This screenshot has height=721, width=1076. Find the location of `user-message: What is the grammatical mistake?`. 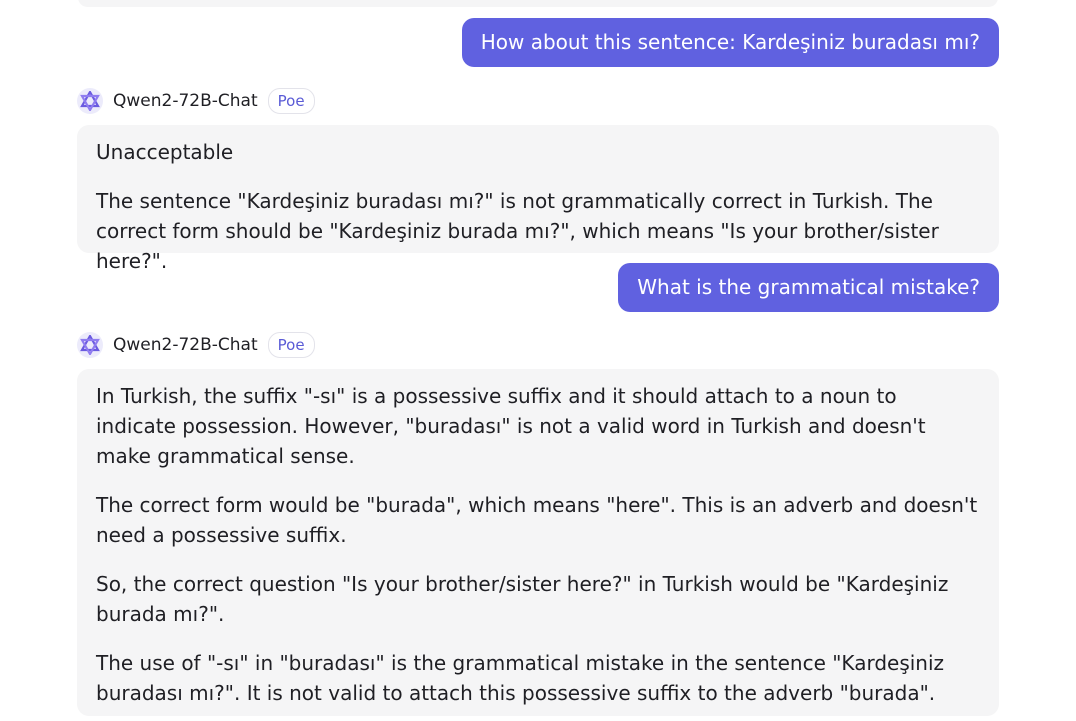

user-message: What is the grammatical mistake? is located at coordinates (808, 287).